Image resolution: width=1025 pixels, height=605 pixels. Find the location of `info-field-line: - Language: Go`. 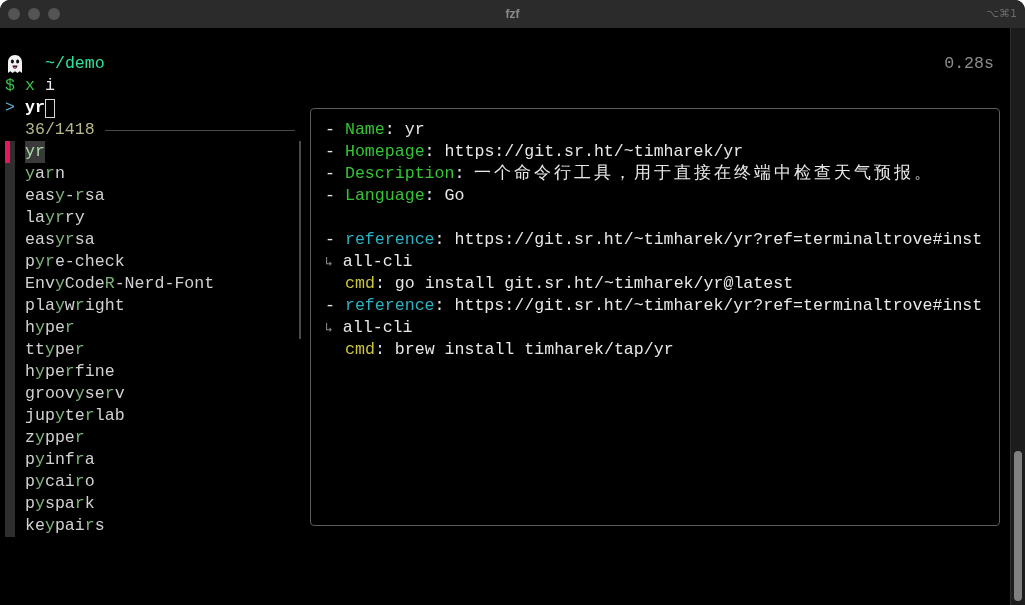

info-field-line: - Language: Go is located at coordinates (395, 196).